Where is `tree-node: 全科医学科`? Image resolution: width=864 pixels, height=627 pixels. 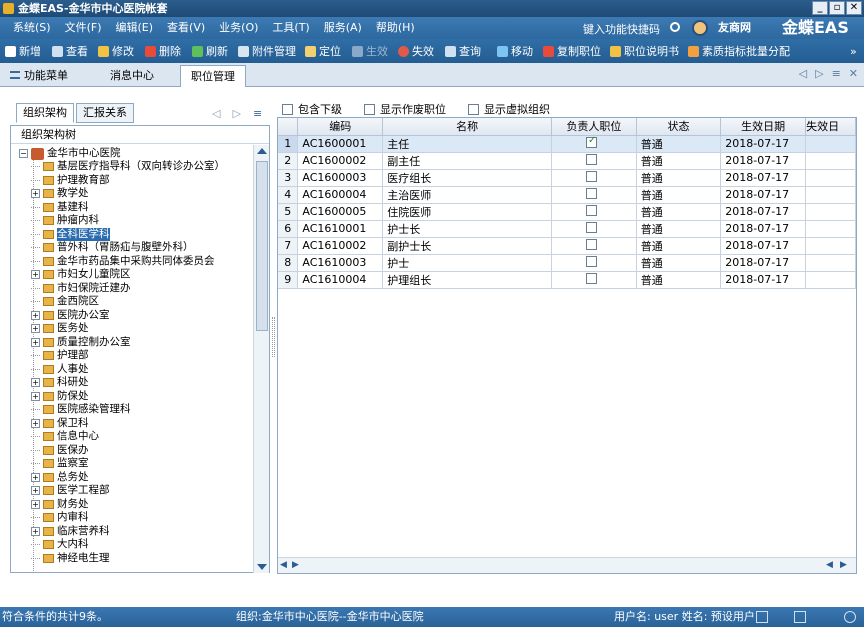
tree-node: 全科医学科 is located at coordinates (70, 234).